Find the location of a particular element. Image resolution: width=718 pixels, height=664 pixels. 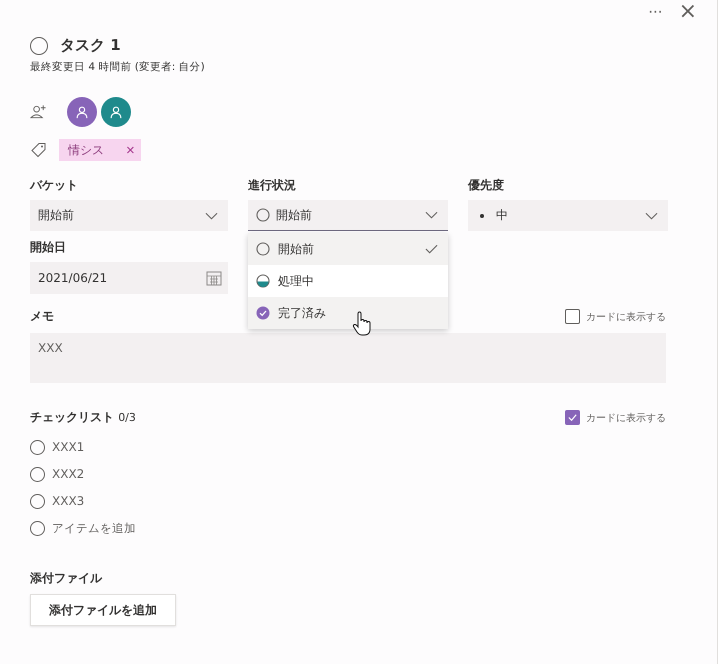

add-attachment-button: 添付ファイルを追加 is located at coordinates (103, 610).